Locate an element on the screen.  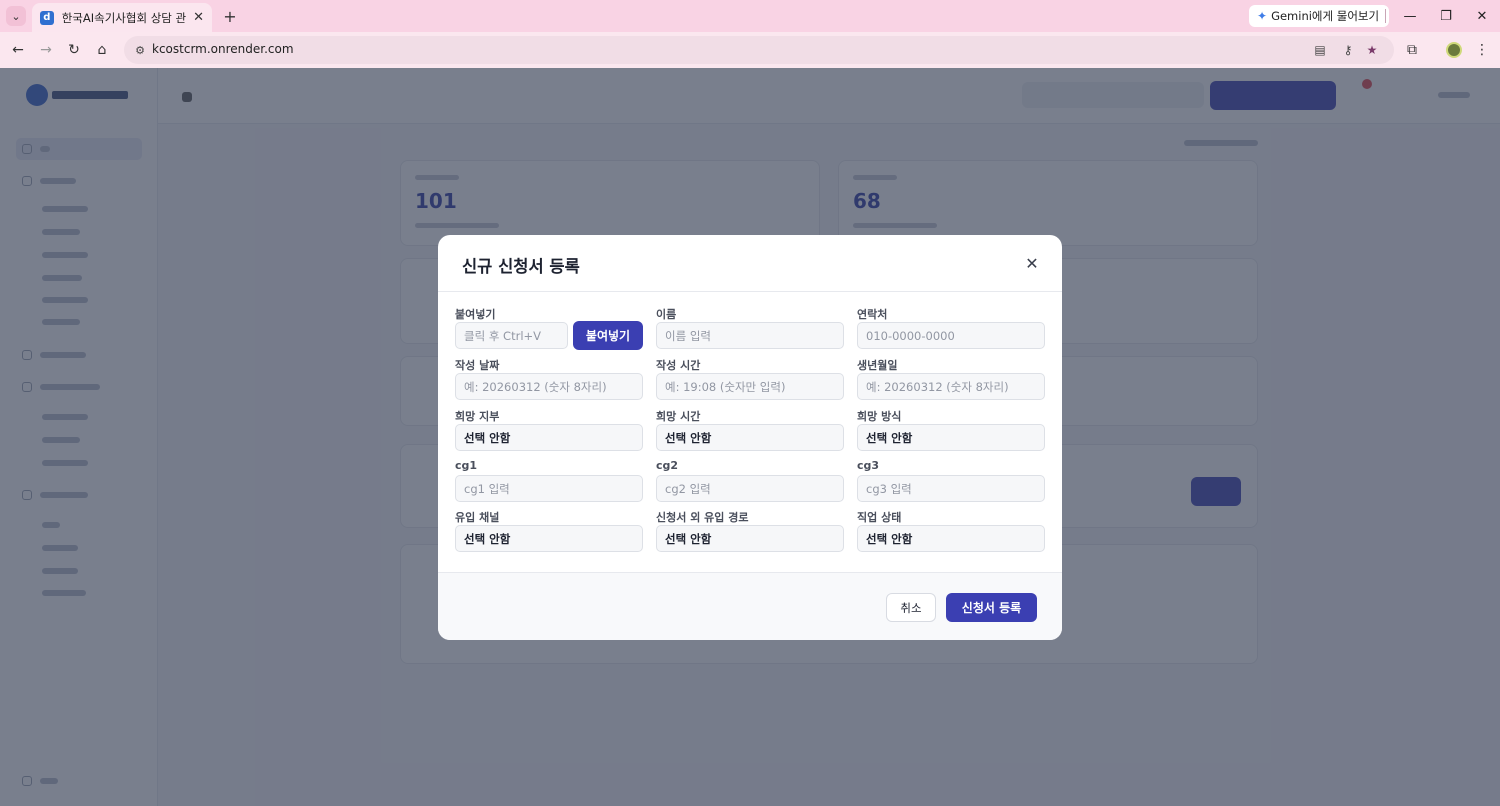
birthdate-label: 생년월일 is located at coordinates (877, 365).